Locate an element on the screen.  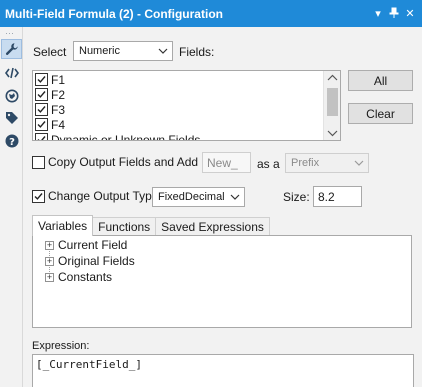
tree-item-current-field: + Current Field is located at coordinates (86, 245).